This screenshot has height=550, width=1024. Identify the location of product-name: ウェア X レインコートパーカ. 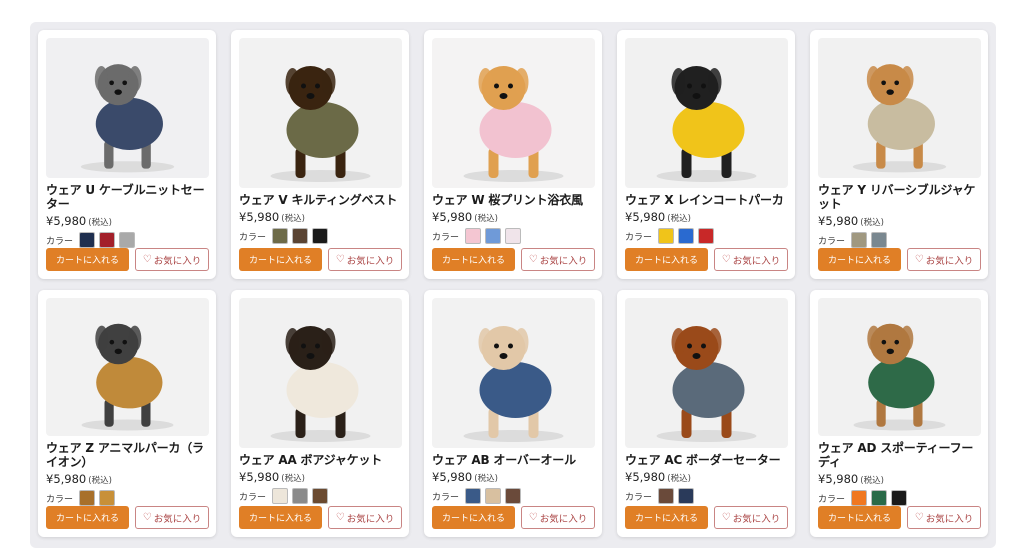
(706, 200).